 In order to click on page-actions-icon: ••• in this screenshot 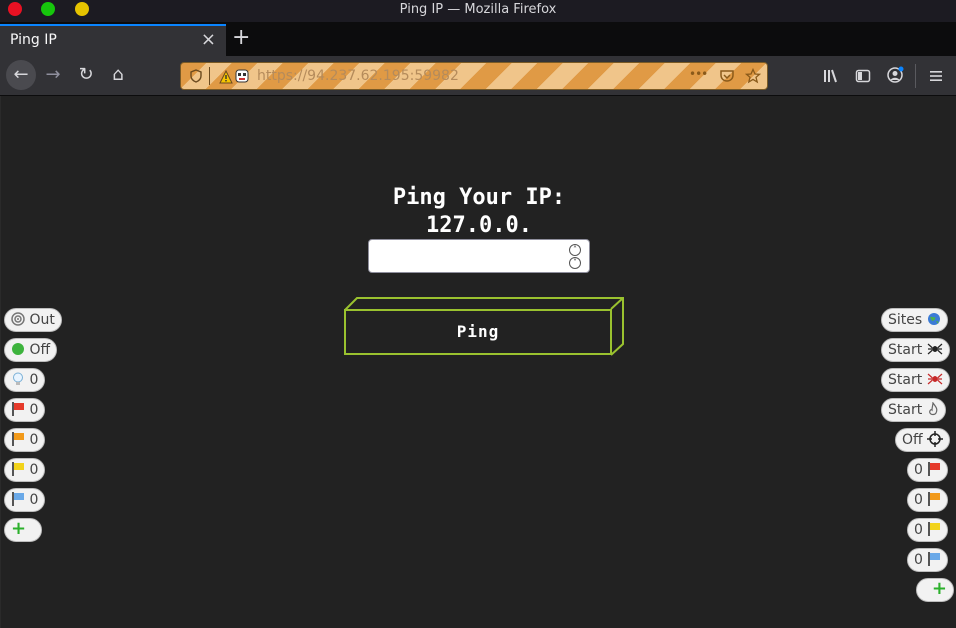, I will do `click(698, 74)`.